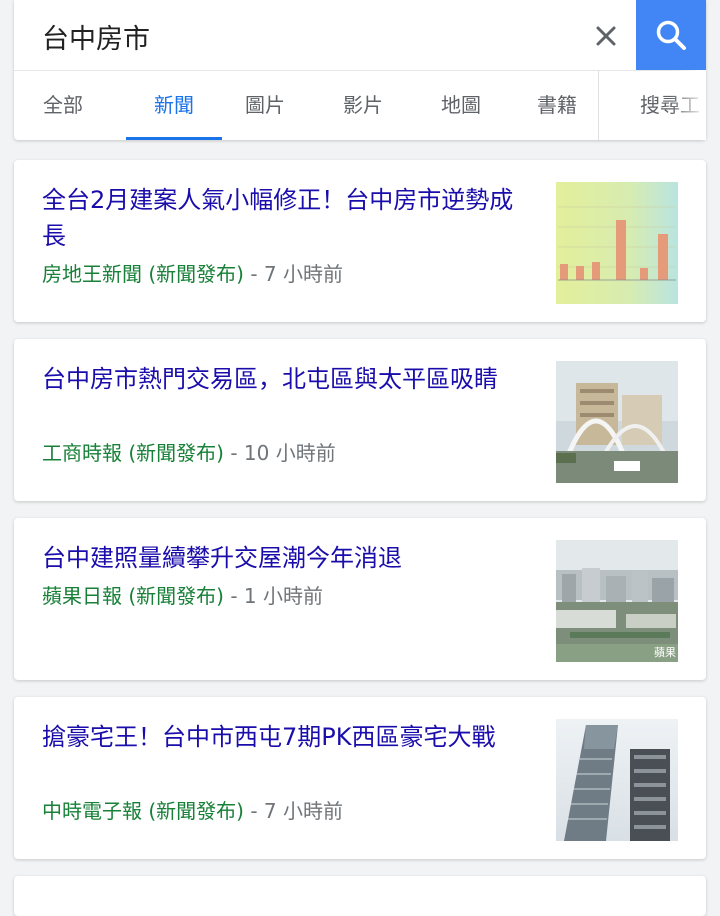  I want to click on result-source: 房地王新聞 (新聞發布), so click(143, 274).